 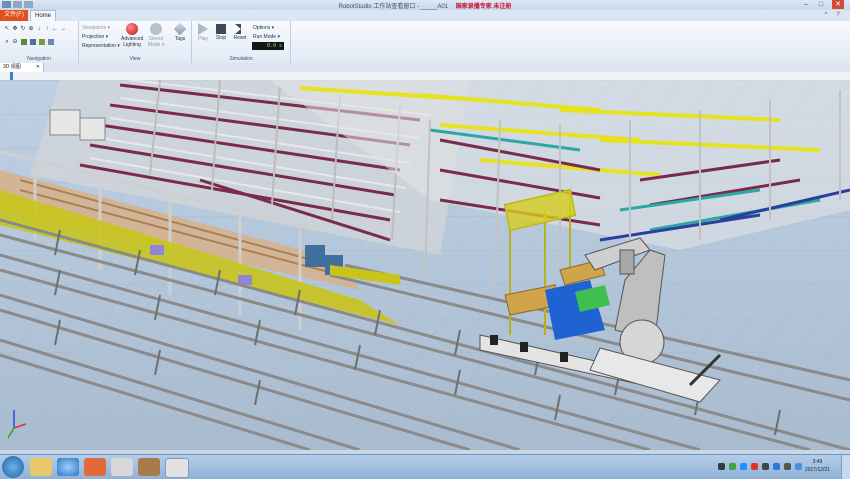 What do you see at coordinates (122, 467) in the screenshot?
I see `robotstudio-icon` at bounding box center [122, 467].